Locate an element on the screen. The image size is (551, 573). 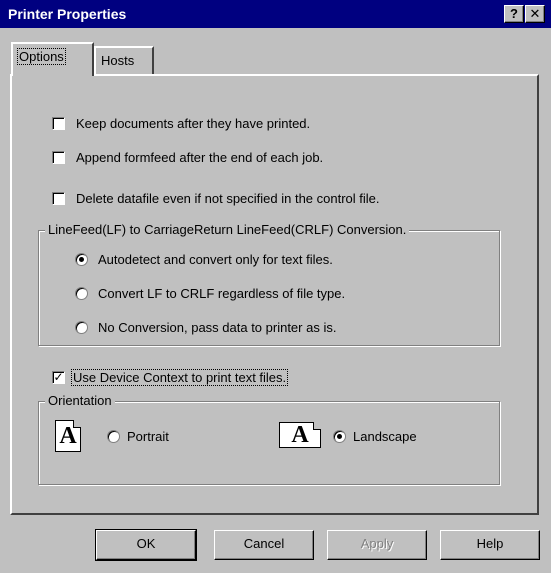
keep-documents-checkbox is located at coordinates (58, 123).